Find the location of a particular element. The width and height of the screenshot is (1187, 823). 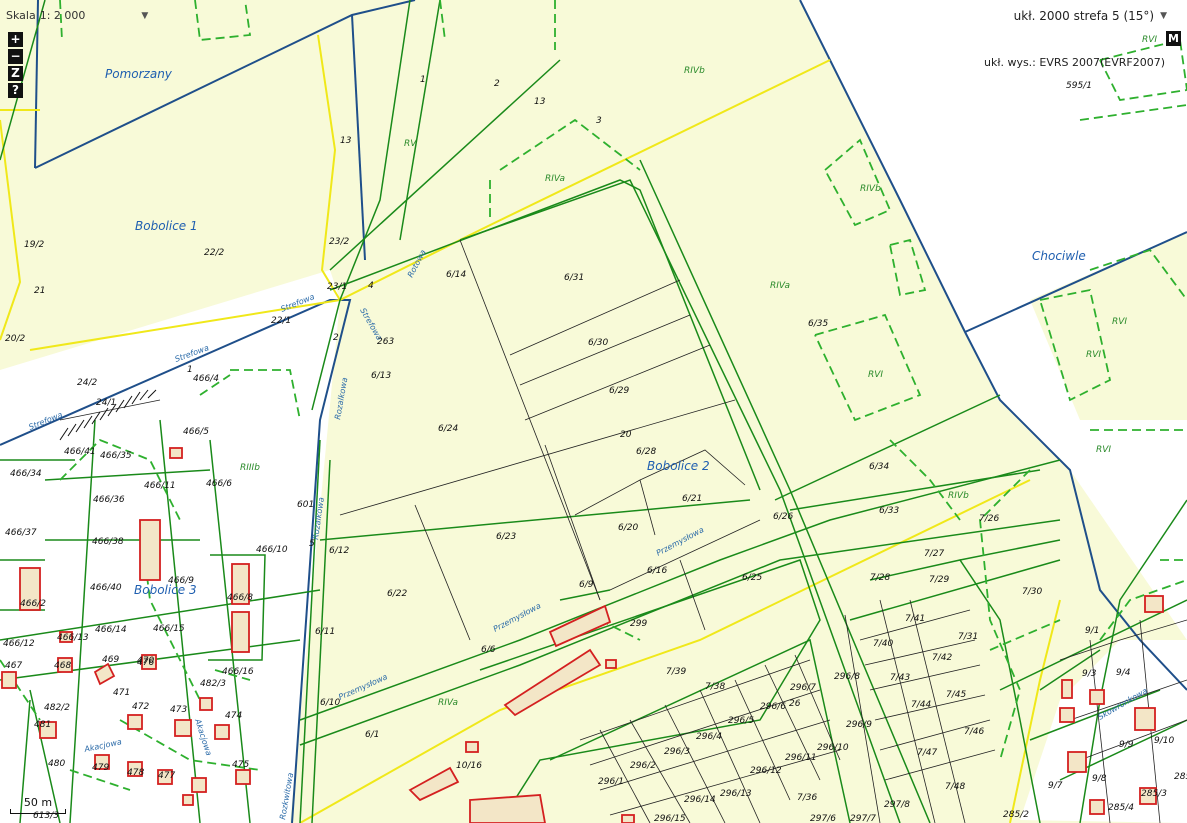

parcel-label: 7/44 is located at coordinates (921, 705).